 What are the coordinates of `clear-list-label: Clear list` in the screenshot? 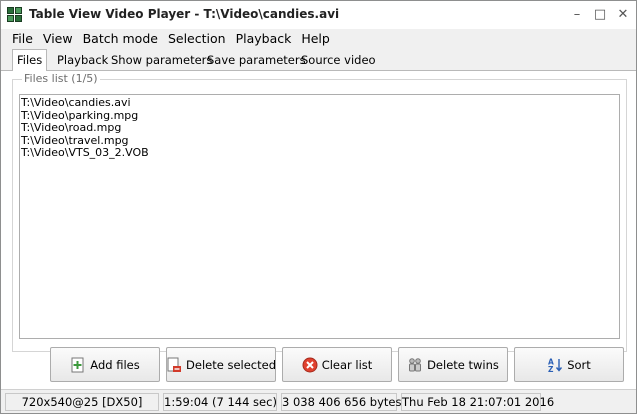 It's located at (347, 364).